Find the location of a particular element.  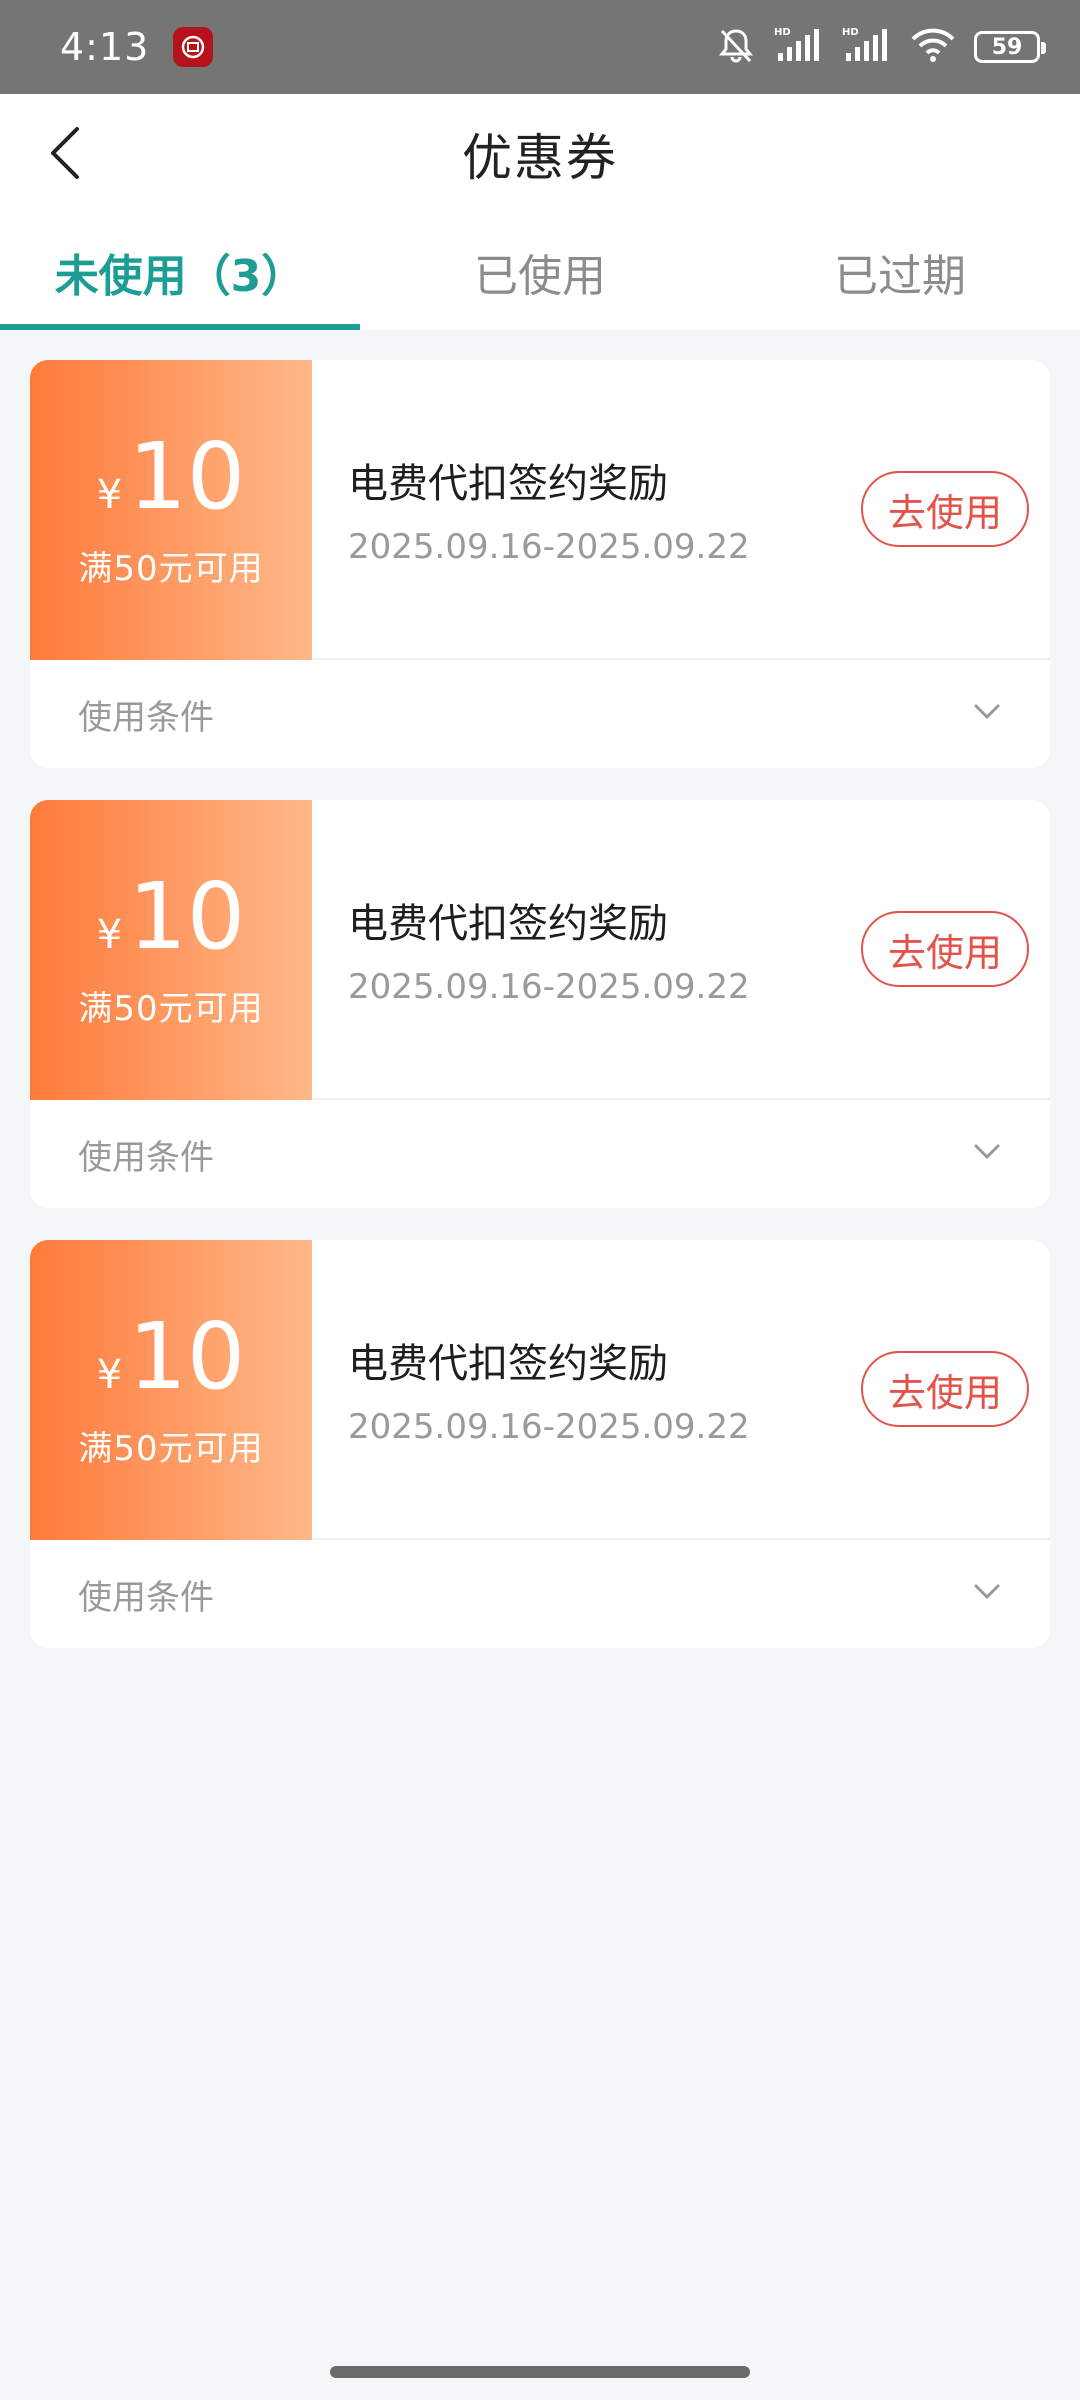

battery-level: 59 is located at coordinates (1007, 47).